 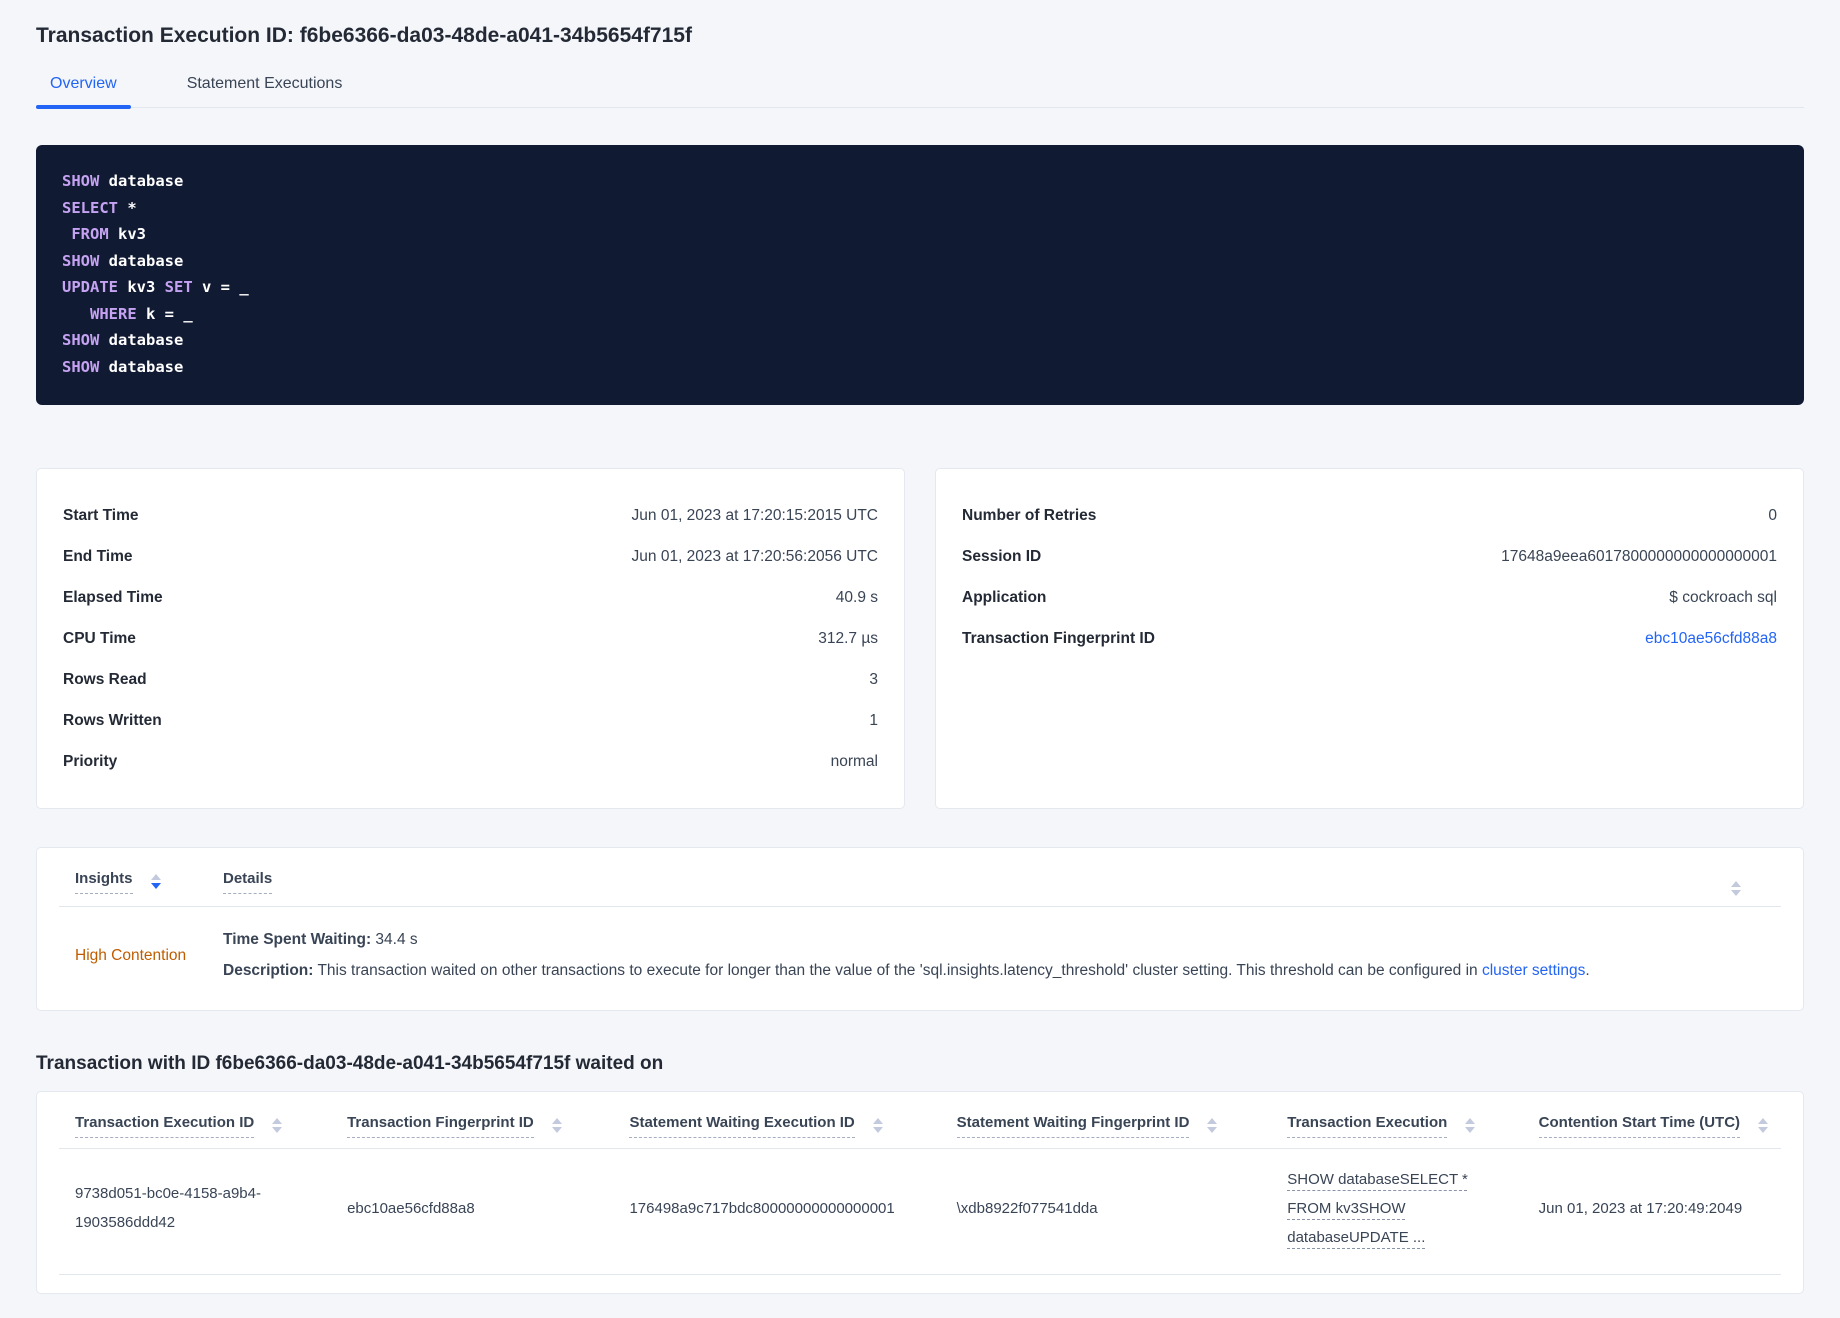 I want to click on summary-label: Rows Written, so click(x=112, y=720).